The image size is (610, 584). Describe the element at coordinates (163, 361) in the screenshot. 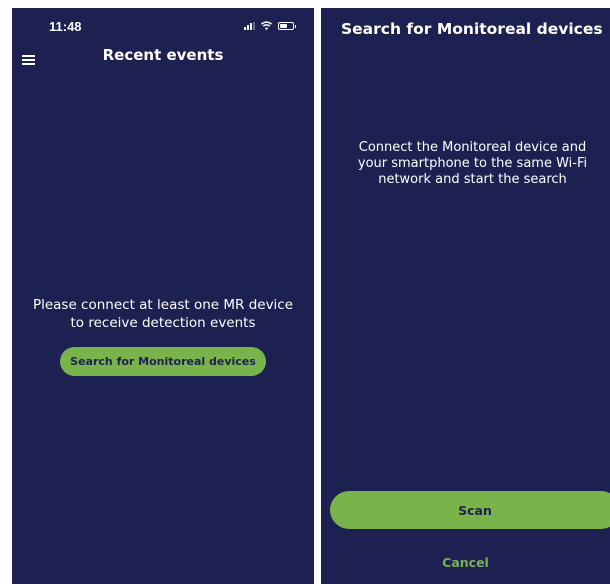

I see `search-devices-button: Search for Monitoreal devices` at that location.